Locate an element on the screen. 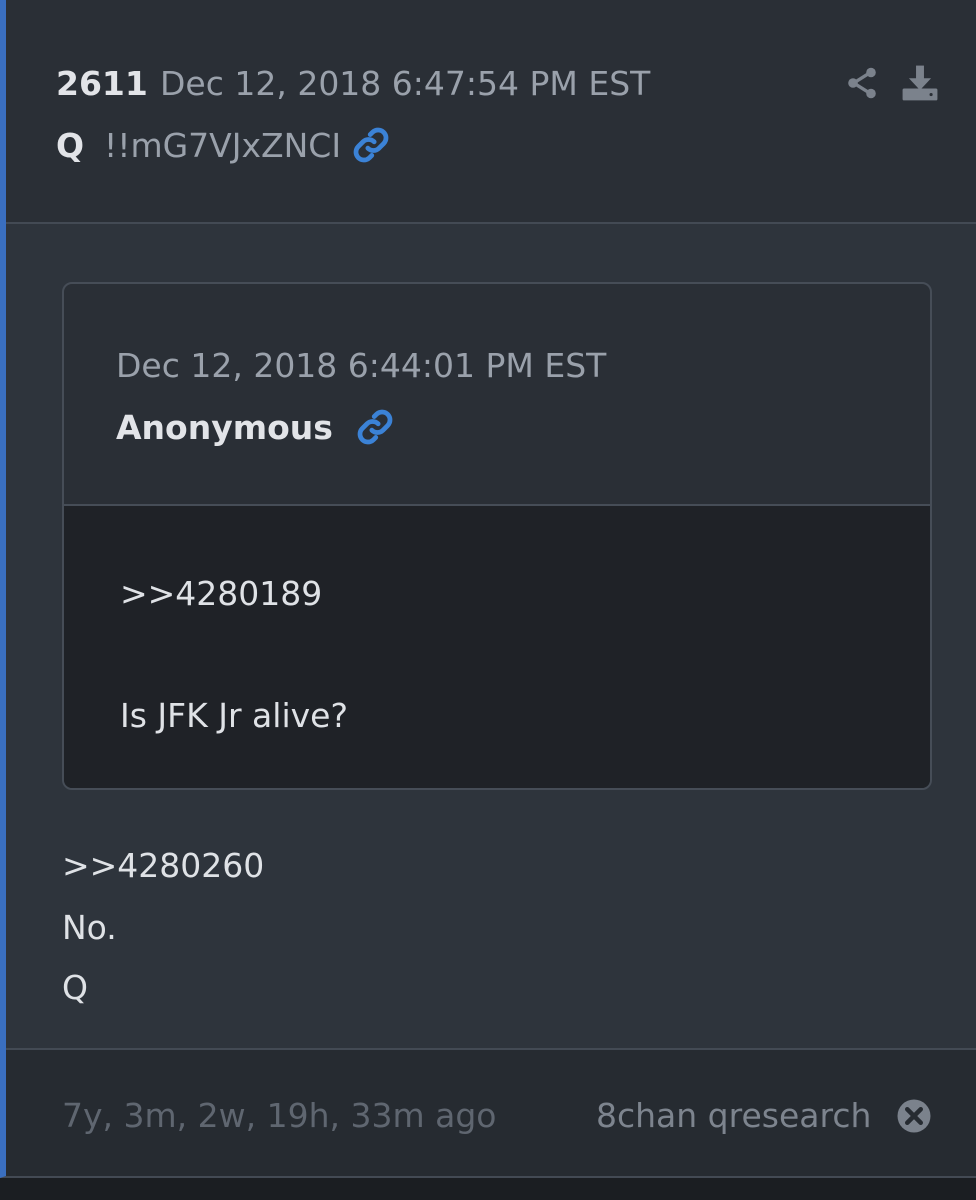 Image resolution: width=976 pixels, height=1200 pixels. post-footer: 7y, 3m, 2w, 19h, 33m ago 8chan qresearch is located at coordinates (491, 1112).